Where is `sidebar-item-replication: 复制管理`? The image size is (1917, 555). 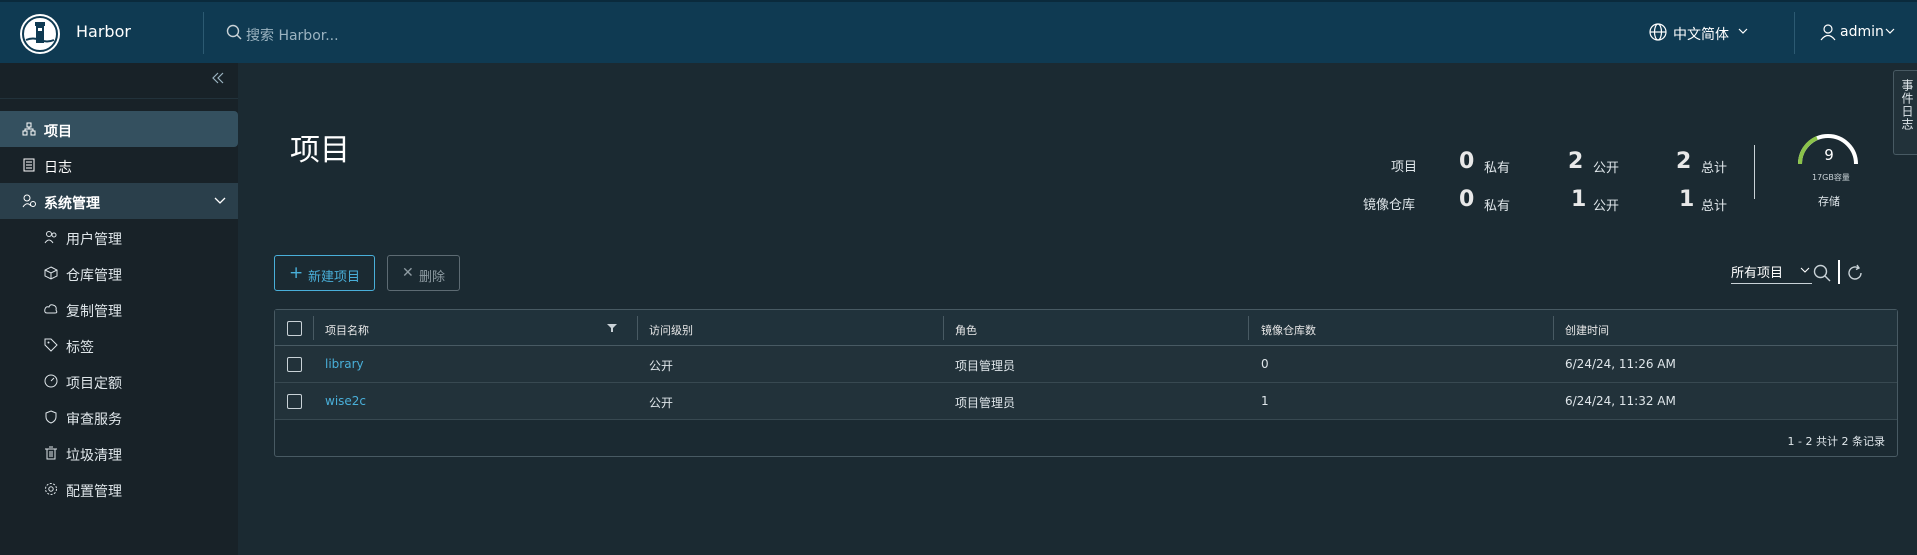 sidebar-item-replication: 复制管理 is located at coordinates (119, 309).